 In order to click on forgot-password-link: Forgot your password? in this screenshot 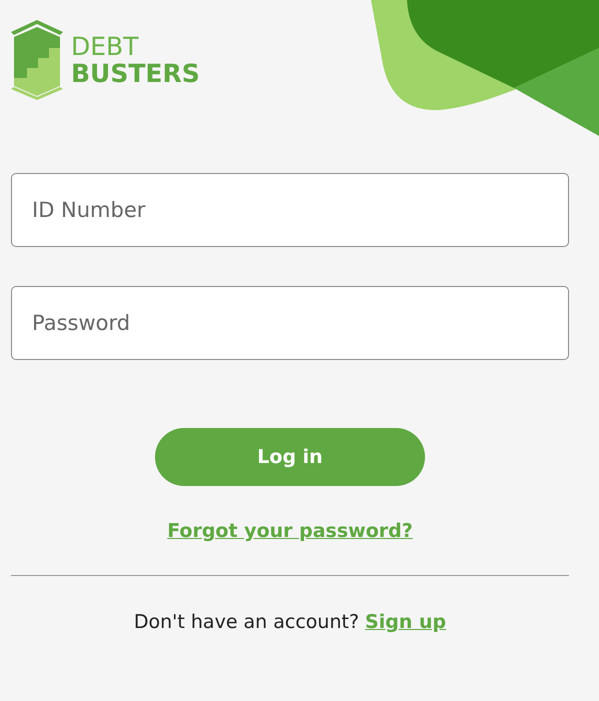, I will do `click(290, 531)`.